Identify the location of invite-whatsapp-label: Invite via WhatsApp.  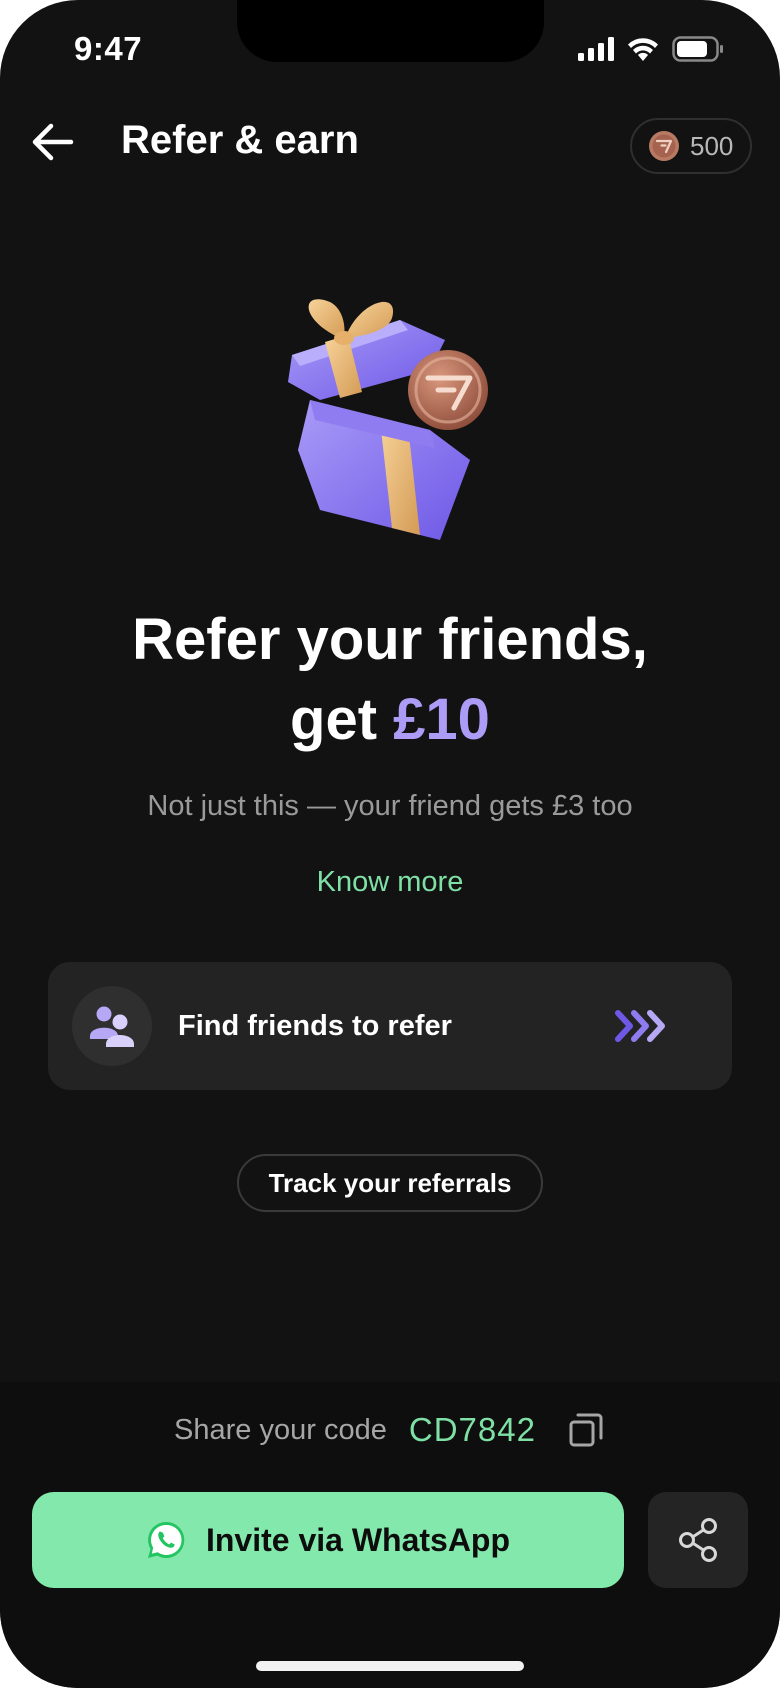
(358, 1539).